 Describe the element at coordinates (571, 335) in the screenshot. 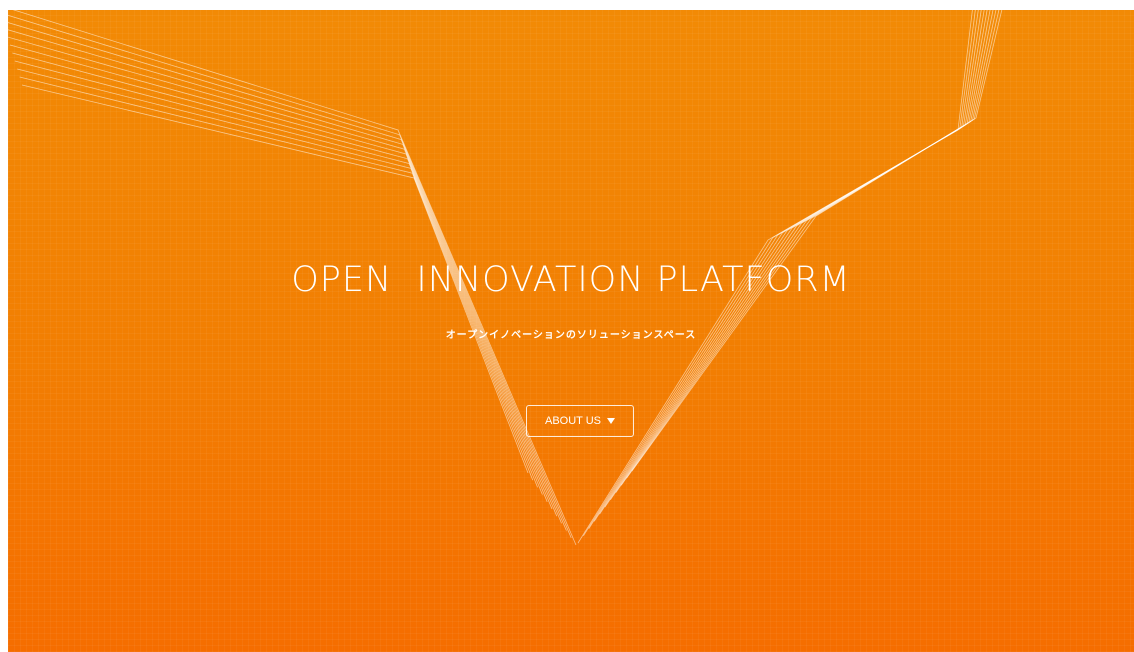

I see `hero-subtitle: オープンイノベーションのソリューションスペース` at that location.